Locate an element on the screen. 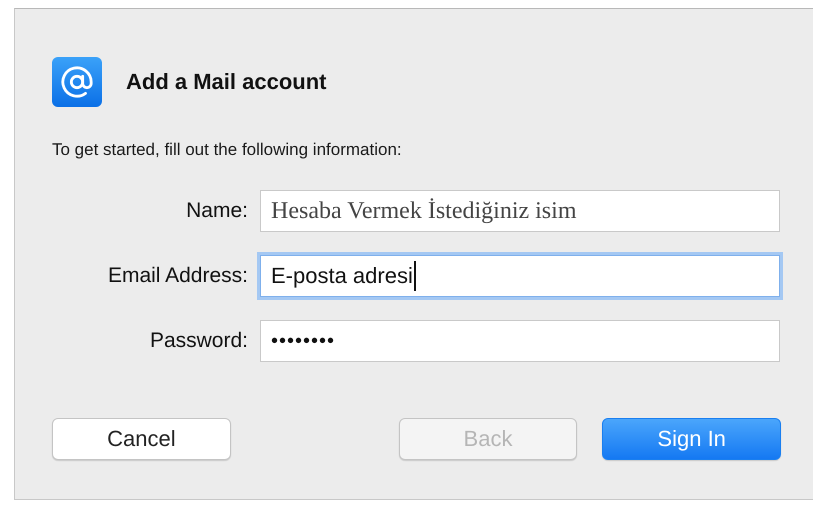 The image size is (813, 508). input-field: Hesaba Vermek İstediğiniz isim is located at coordinates (520, 211).